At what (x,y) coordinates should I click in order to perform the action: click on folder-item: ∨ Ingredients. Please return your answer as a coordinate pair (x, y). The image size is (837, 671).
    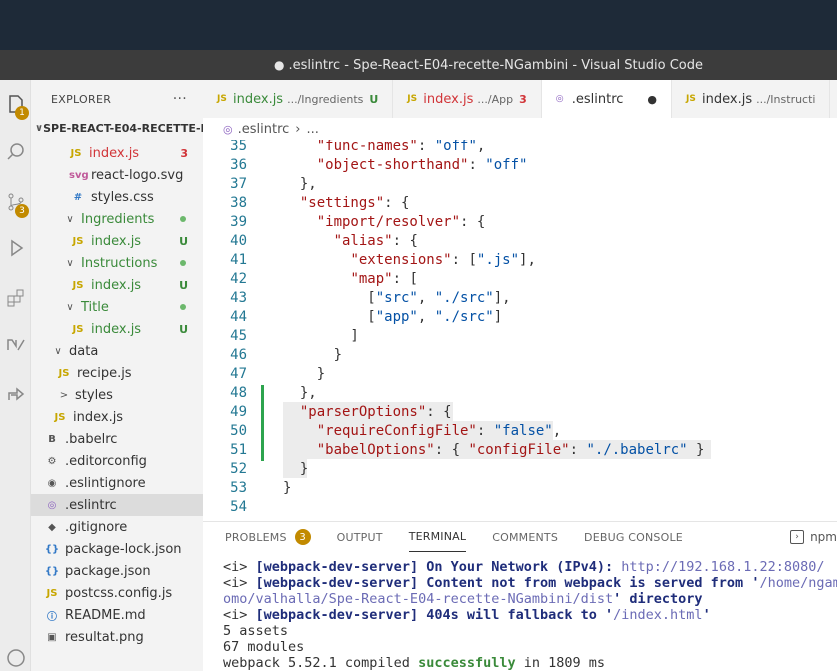
    Looking at the image, I should click on (117, 219).